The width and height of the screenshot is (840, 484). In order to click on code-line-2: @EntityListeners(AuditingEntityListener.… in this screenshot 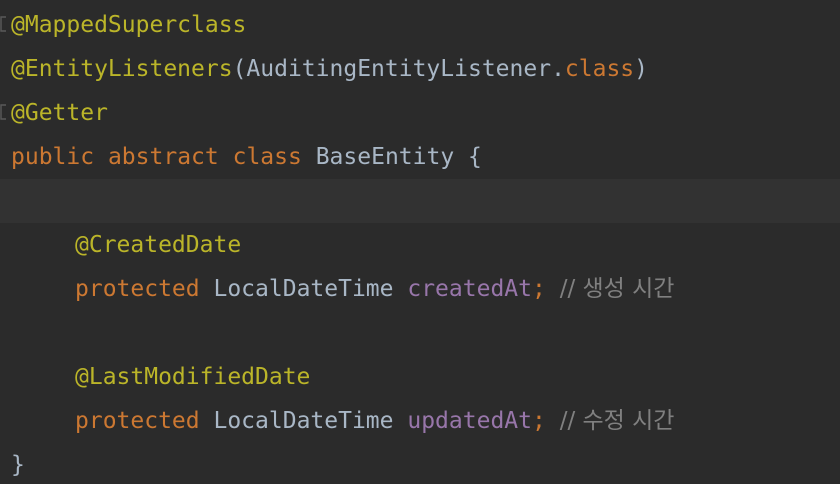, I will do `click(420, 69)`.